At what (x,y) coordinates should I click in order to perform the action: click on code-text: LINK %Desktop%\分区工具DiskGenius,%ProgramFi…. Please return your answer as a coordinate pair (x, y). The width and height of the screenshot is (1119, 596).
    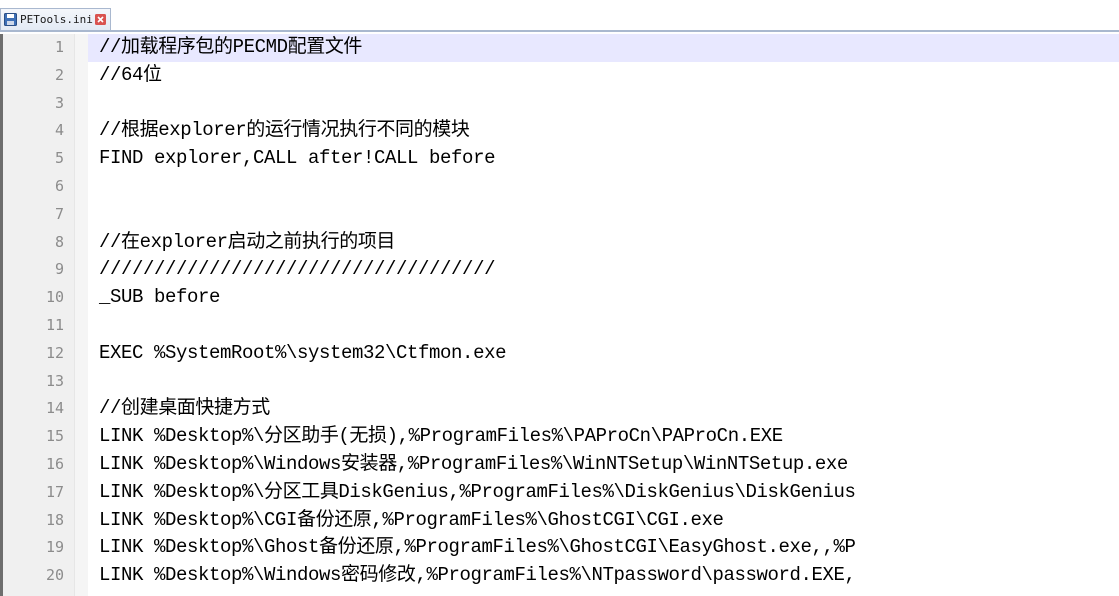
    Looking at the image, I should click on (477, 491).